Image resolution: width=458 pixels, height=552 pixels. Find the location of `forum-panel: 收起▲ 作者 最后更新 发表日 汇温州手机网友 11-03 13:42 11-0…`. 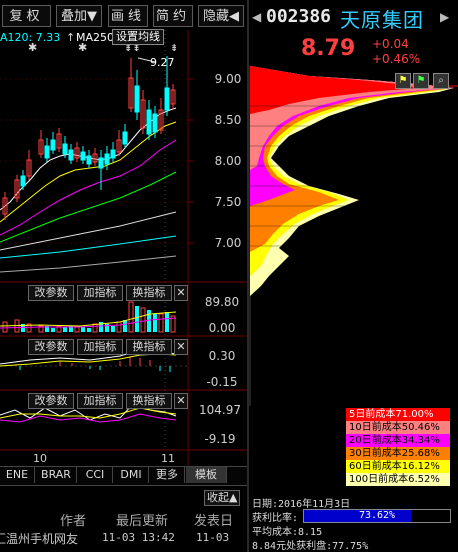

forum-panel: 收起▲ 作者 最后更新 发表日 汇温州手机网友 11-03 13:42 11-0… is located at coordinates (123, 520).